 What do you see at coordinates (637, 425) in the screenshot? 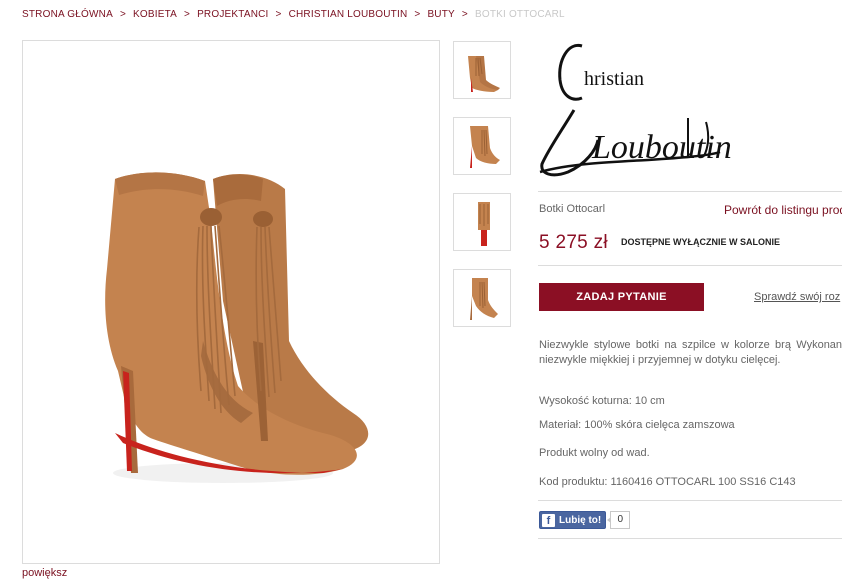
I see `material-info: Materiał: 100% skóra cielęca zamszowa` at bounding box center [637, 425].